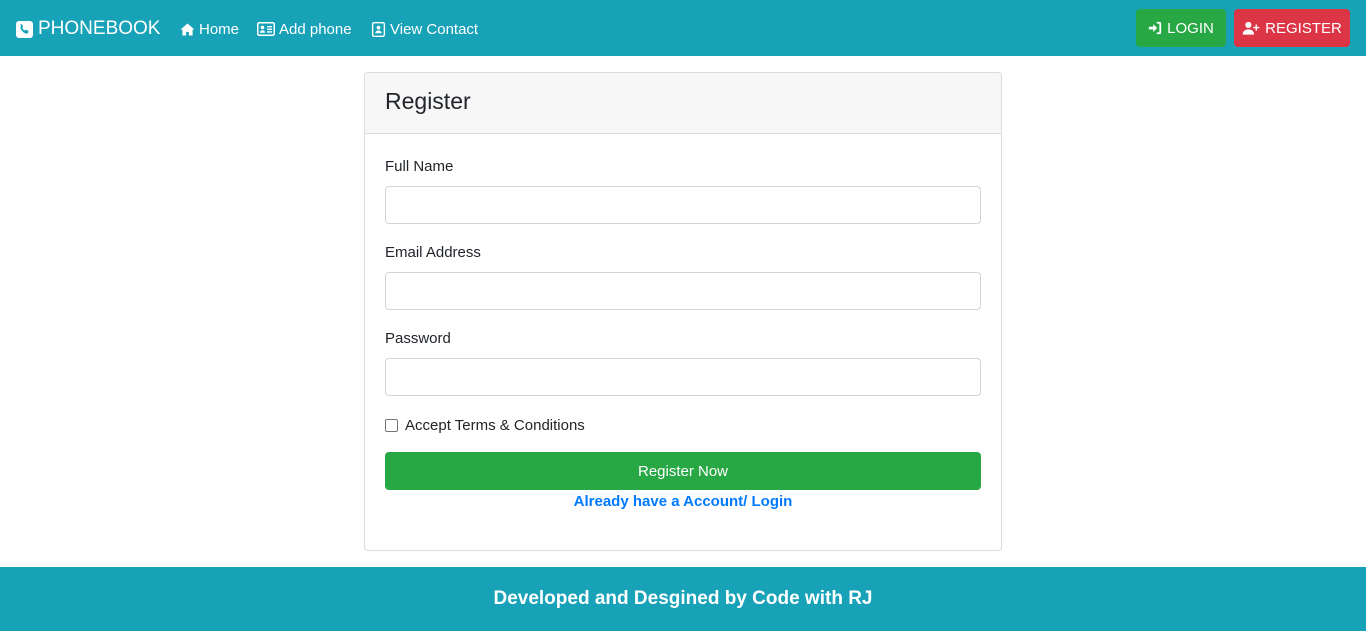 The image size is (1366, 631). I want to click on register-nav-button-label: REGISTER, so click(1303, 28).